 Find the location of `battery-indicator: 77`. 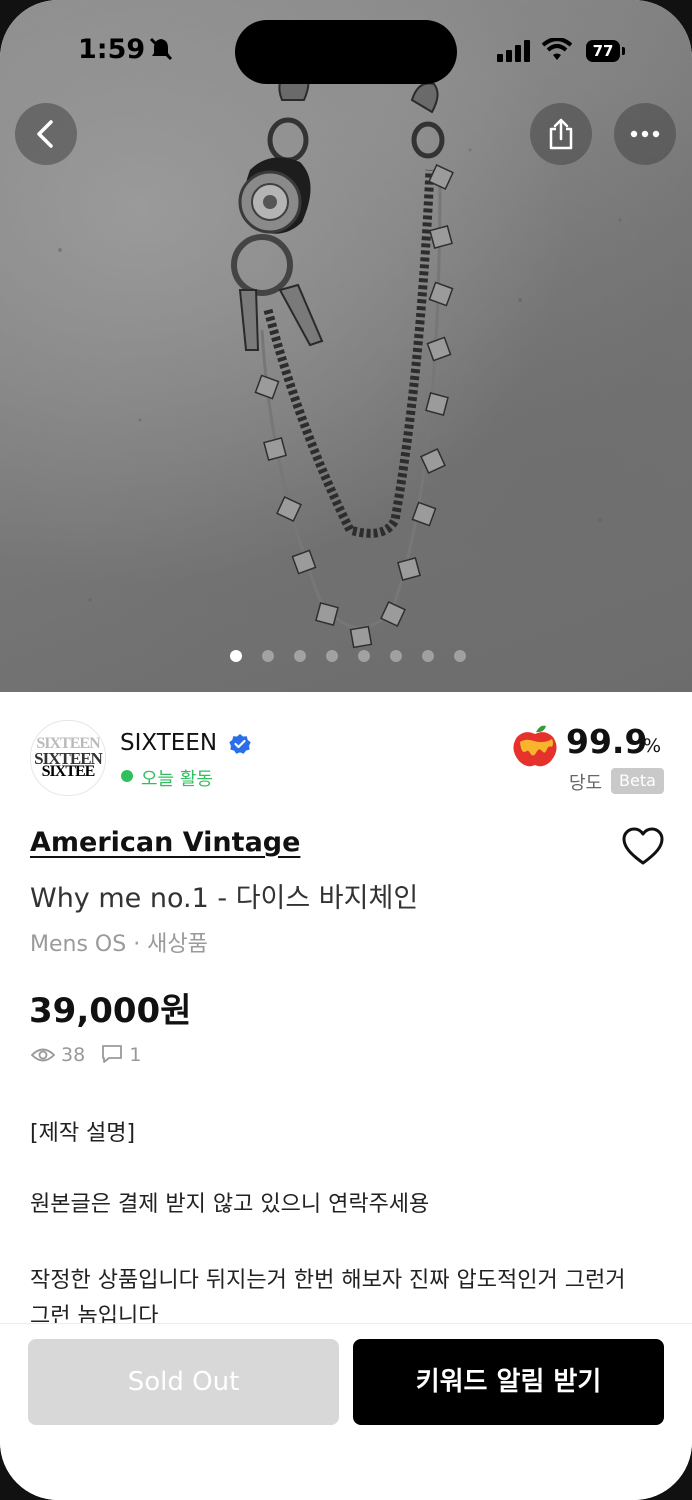

battery-indicator: 77 is located at coordinates (603, 51).